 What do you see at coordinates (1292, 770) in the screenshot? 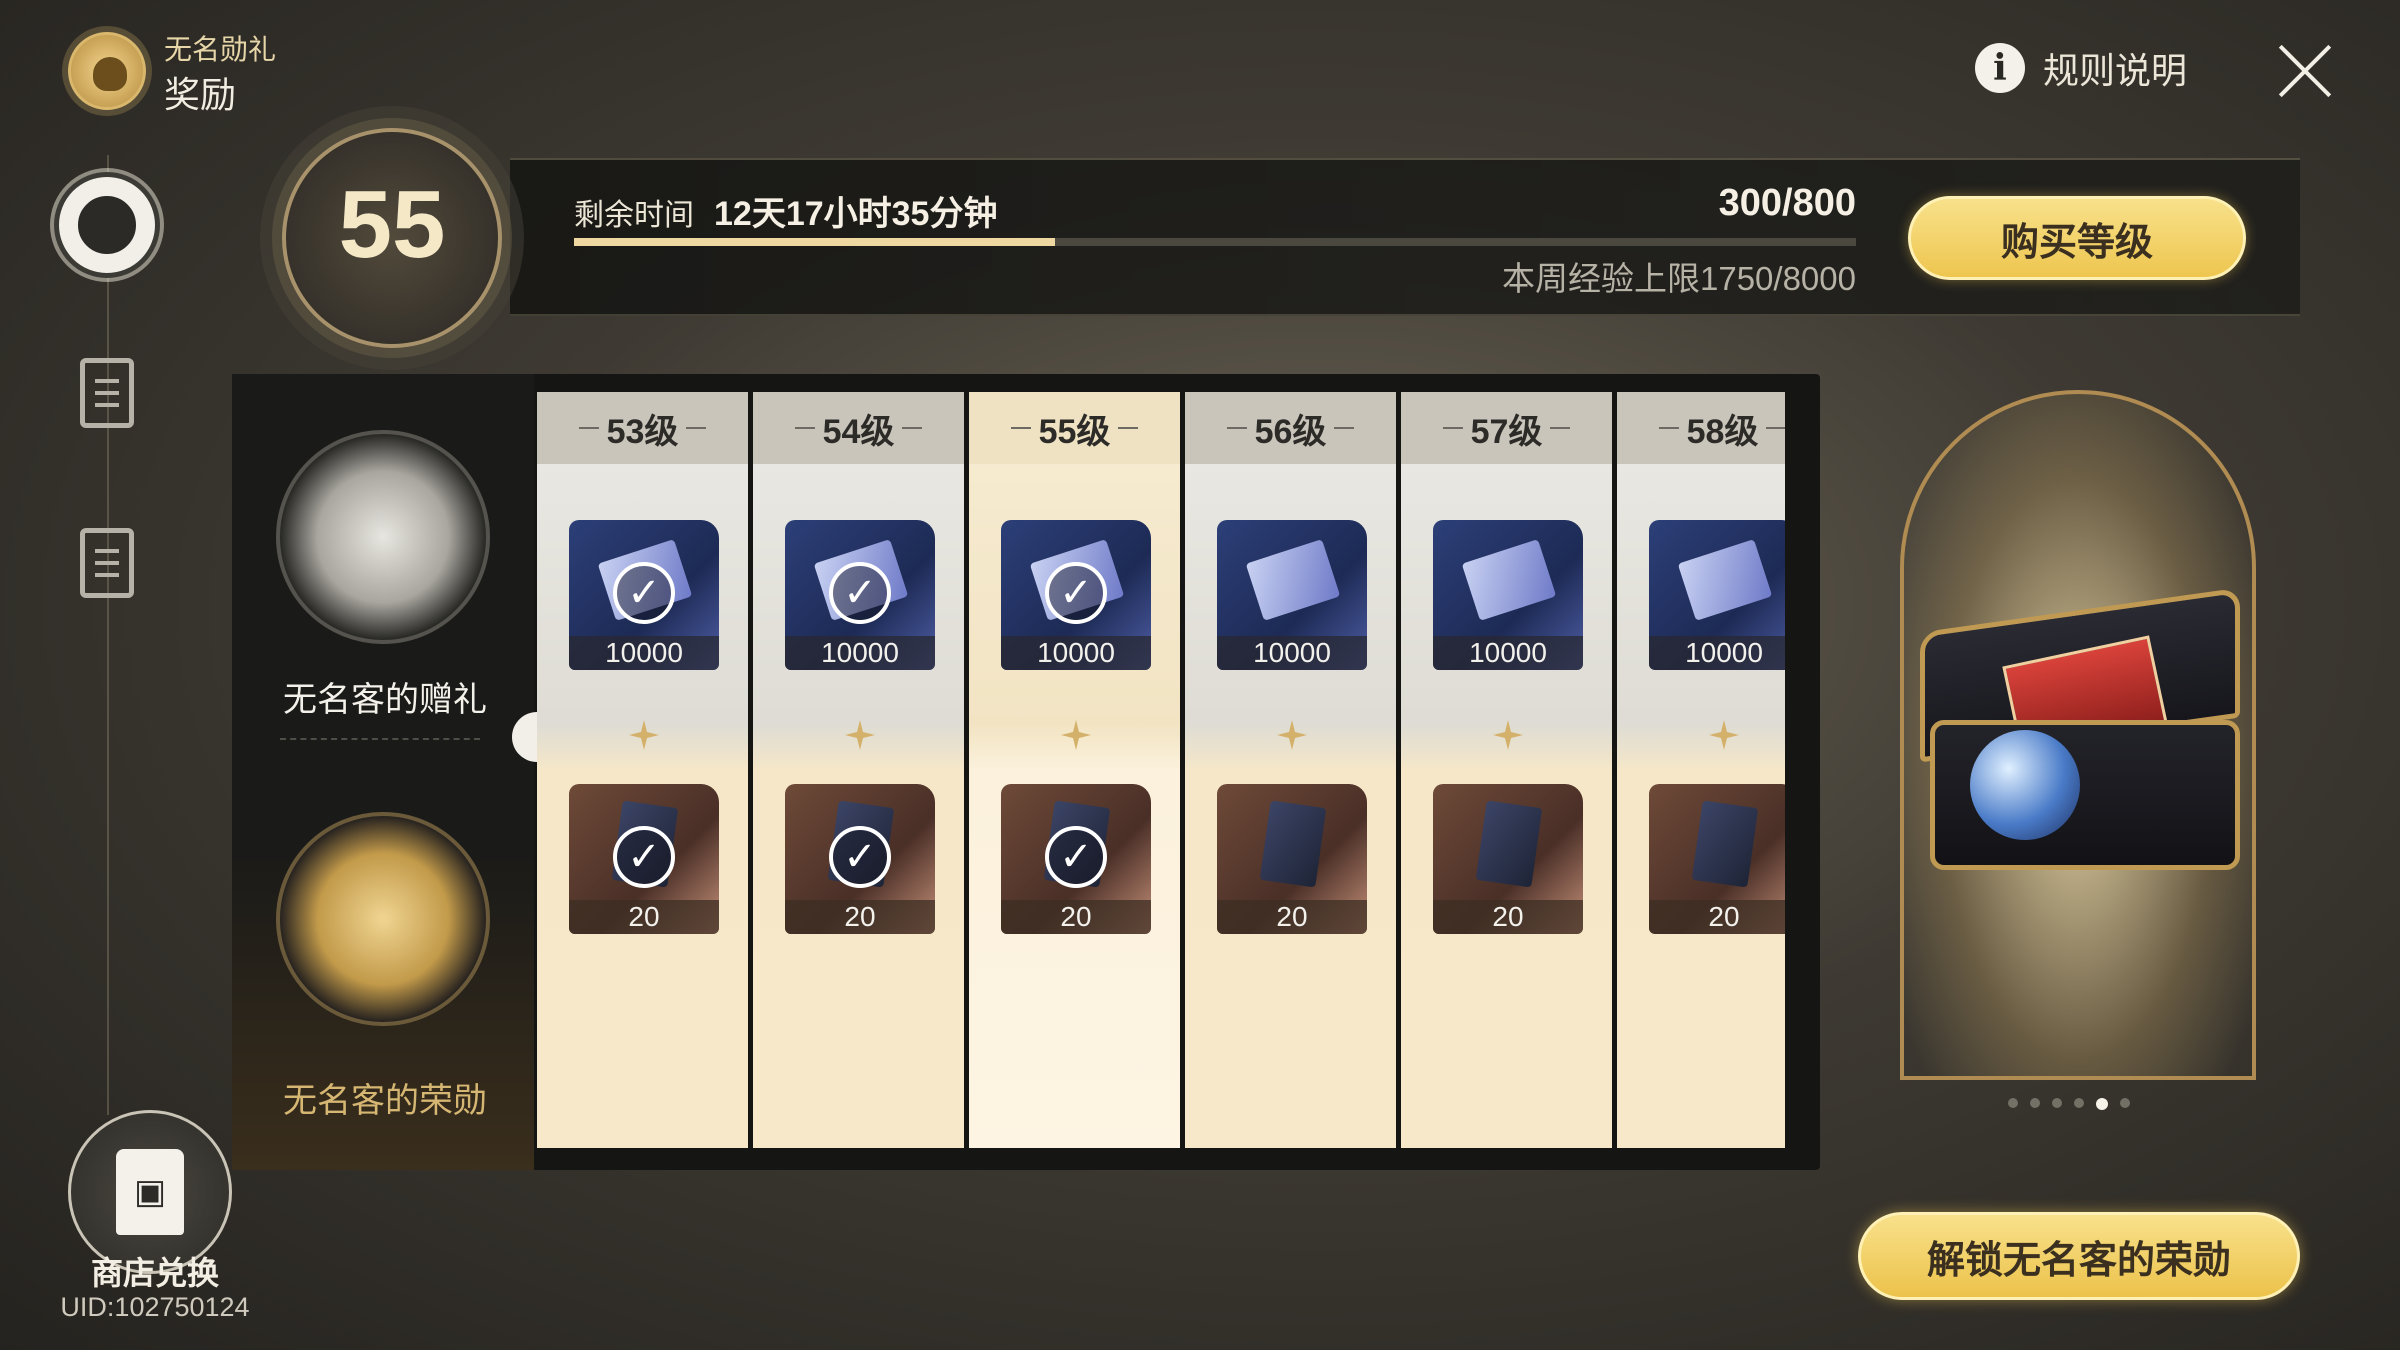
I see `level-column: 56级 10000 20` at bounding box center [1292, 770].